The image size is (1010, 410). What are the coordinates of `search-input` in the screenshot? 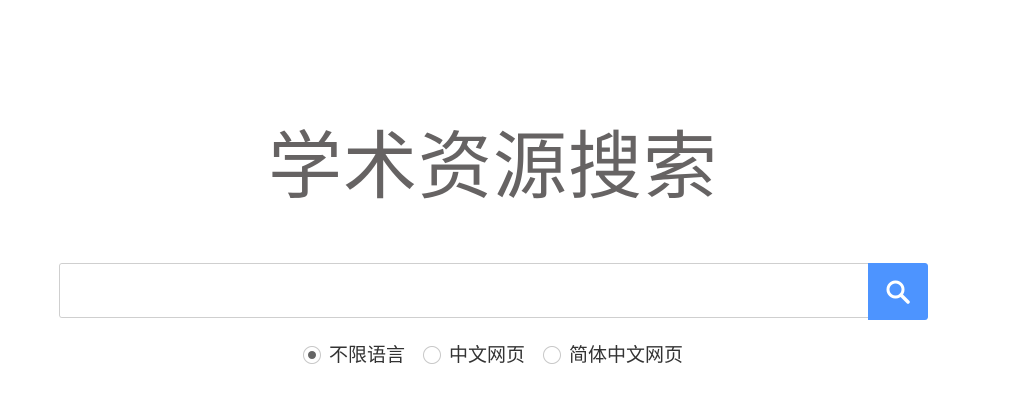 It's located at (463, 290).